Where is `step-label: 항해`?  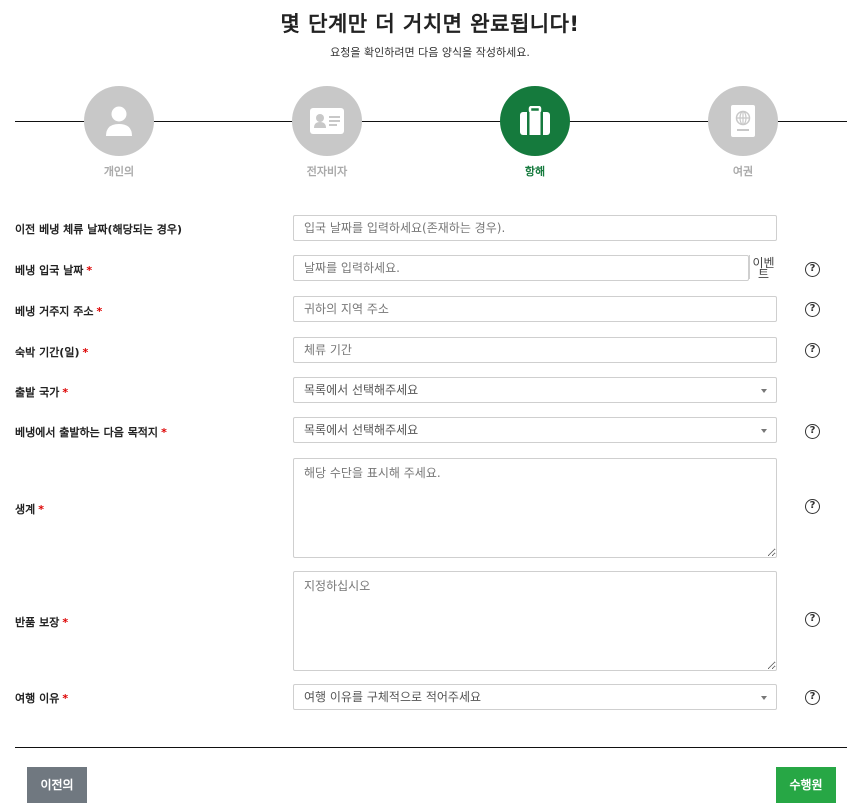 step-label: 항해 is located at coordinates (535, 171).